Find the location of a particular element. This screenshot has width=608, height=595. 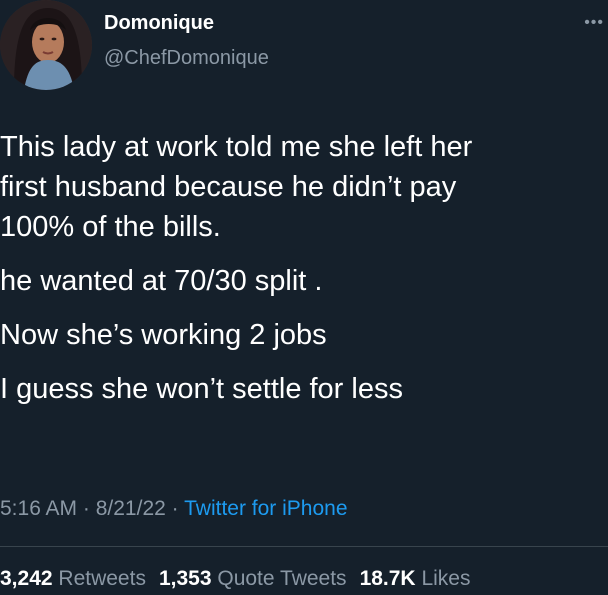

tweet-text-line: first husband because he didn’t pay is located at coordinates (228, 187).